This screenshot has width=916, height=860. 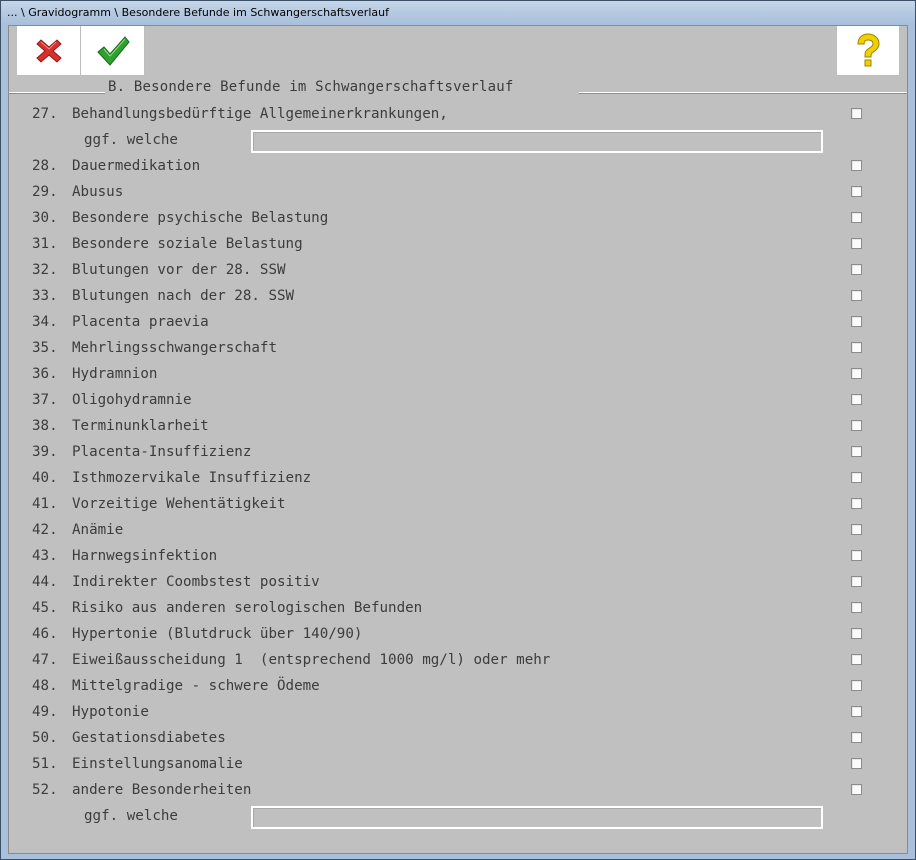 What do you see at coordinates (45, 712) in the screenshot?
I see `finding-number: 49.` at bounding box center [45, 712].